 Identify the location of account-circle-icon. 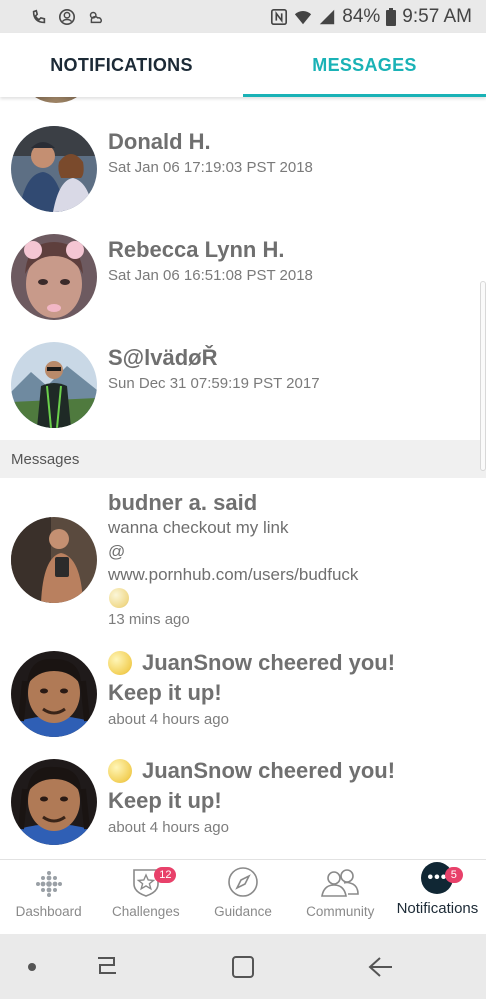
(67, 16).